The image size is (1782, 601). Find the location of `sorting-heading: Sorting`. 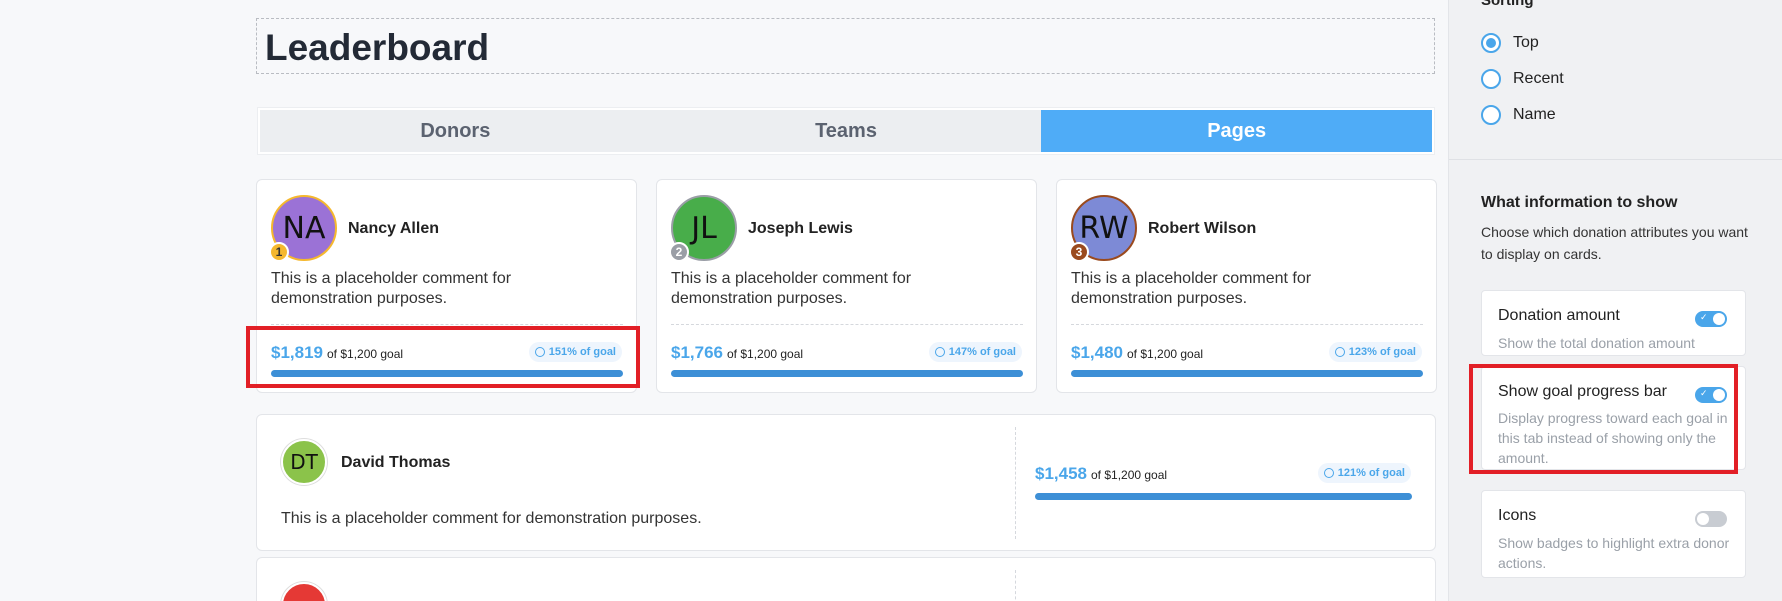

sorting-heading: Sorting is located at coordinates (1507, 4).